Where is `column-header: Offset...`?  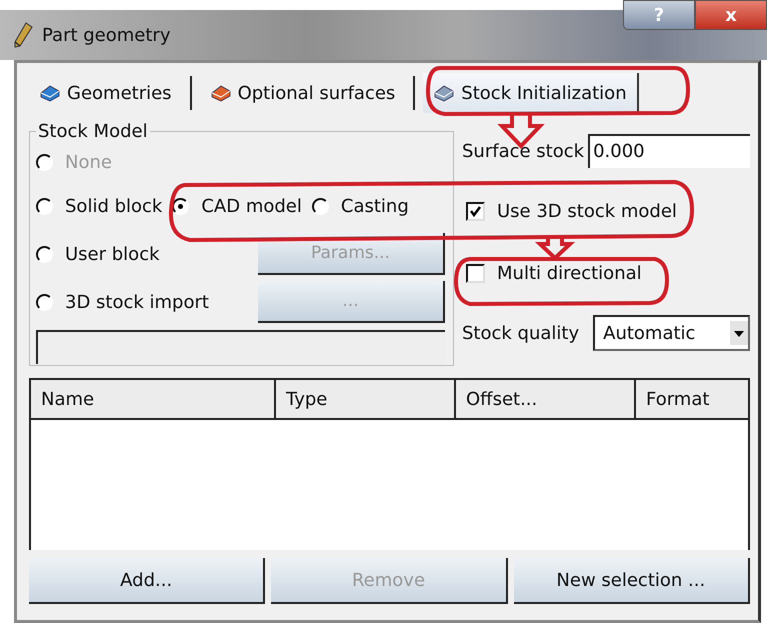 column-header: Offset... is located at coordinates (546, 399).